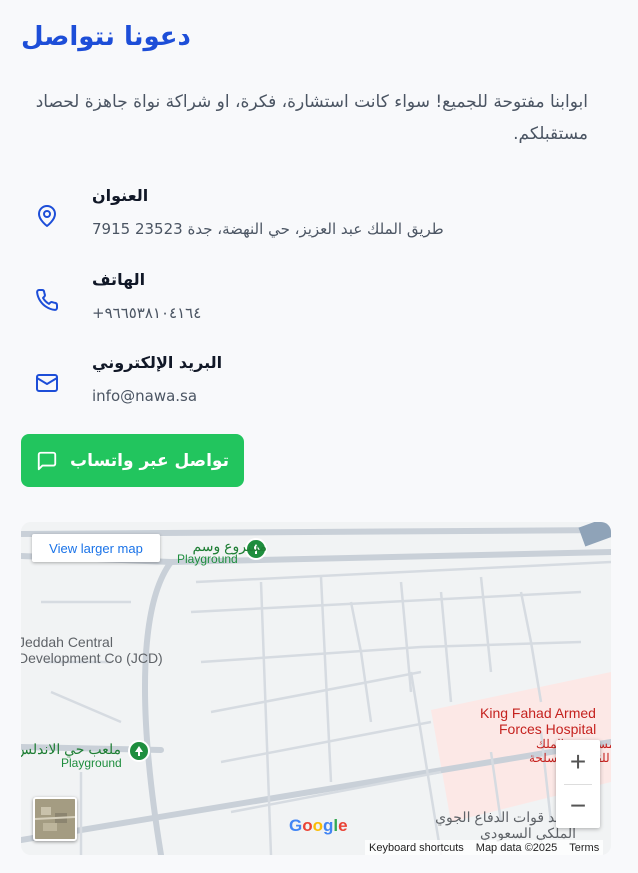  I want to click on email-label: البريد الإلكتروني, so click(157, 362).